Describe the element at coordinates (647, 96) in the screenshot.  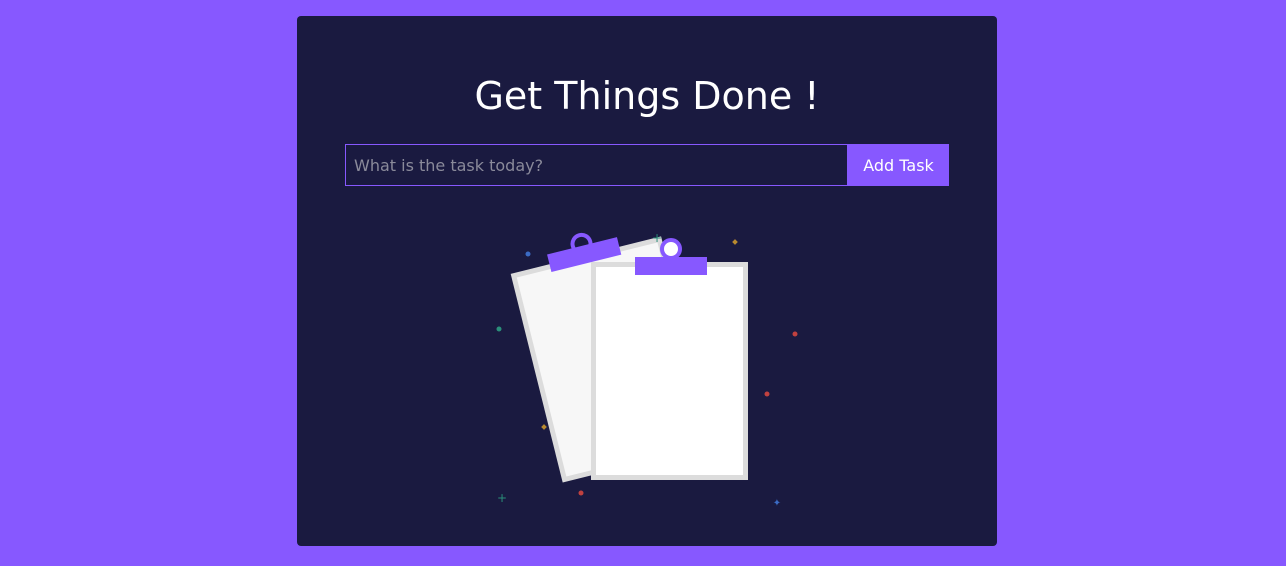
I see `page-title: Get Things Done !` at that location.